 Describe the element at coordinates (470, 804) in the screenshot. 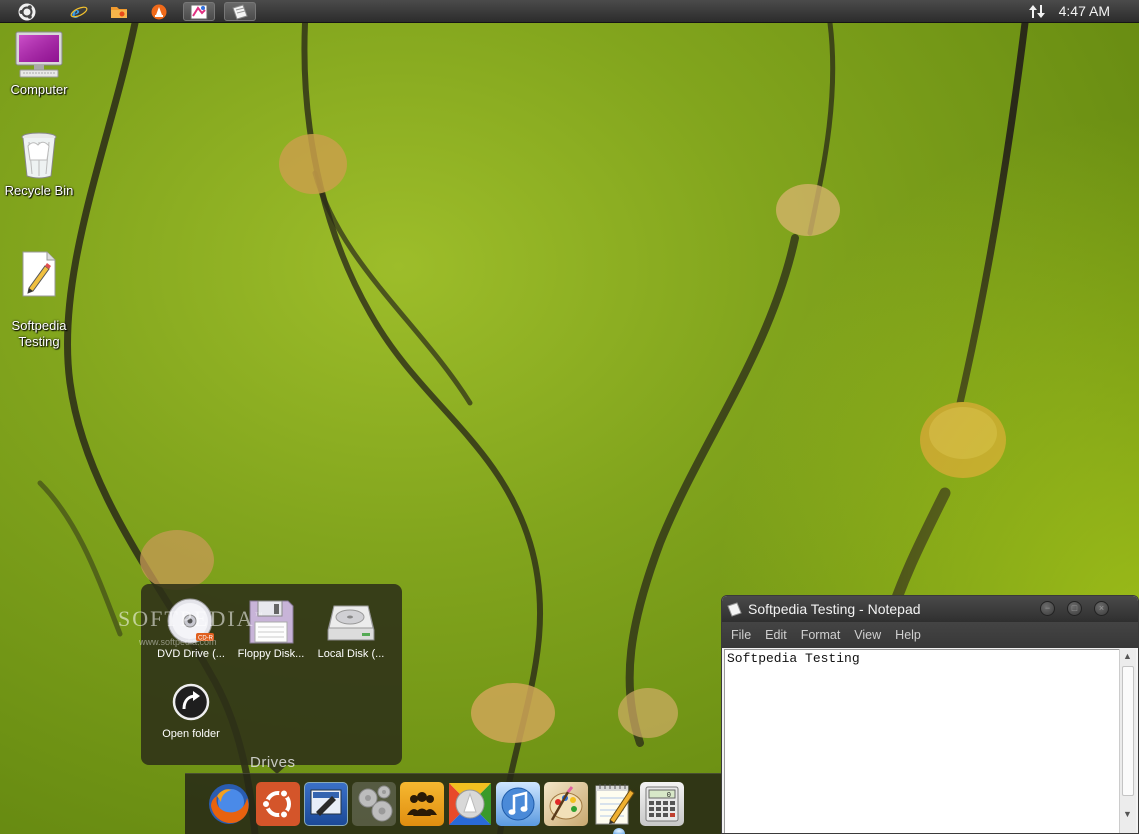

I see `vlc-player-icon` at that location.